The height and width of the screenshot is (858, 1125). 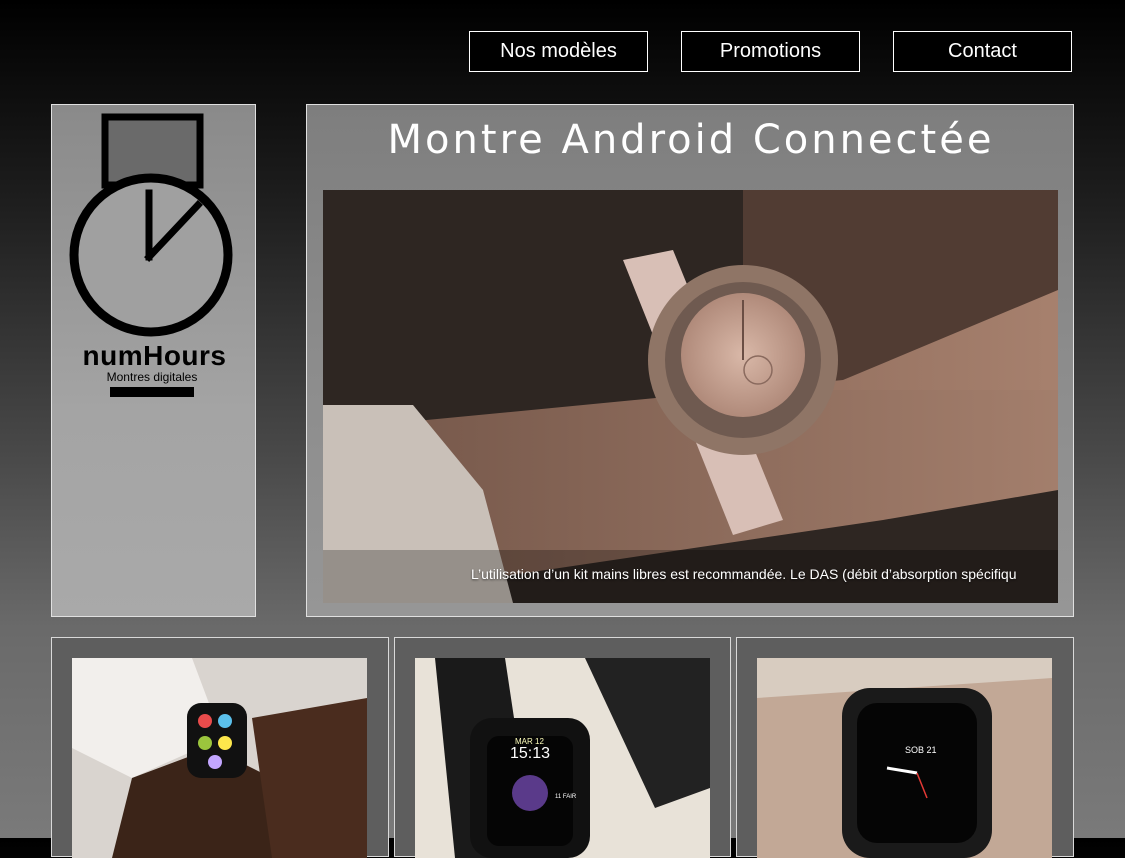 I want to click on watch-date-text: 11 FAIR, so click(x=566, y=797).